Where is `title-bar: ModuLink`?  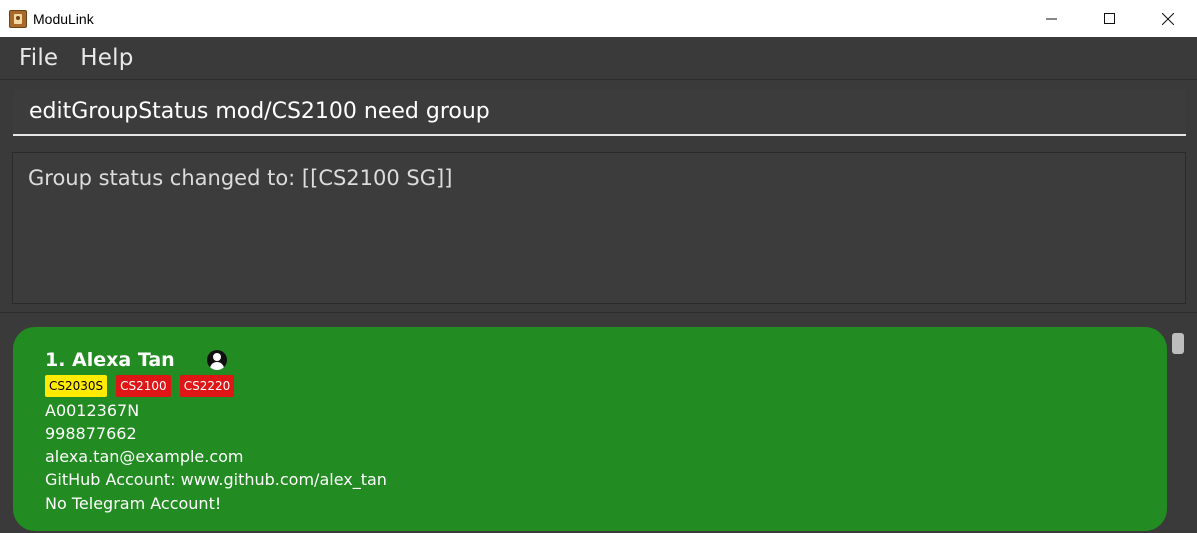
title-bar: ModuLink is located at coordinates (598, 18).